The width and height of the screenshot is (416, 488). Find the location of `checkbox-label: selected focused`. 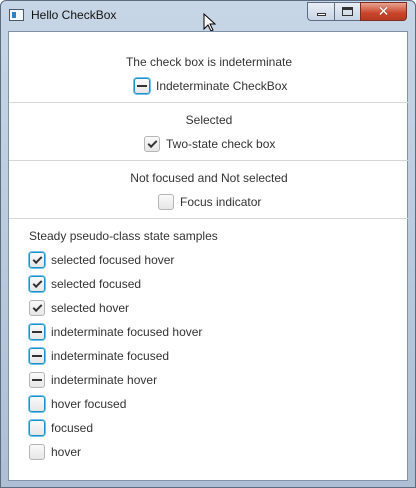

checkbox-label: selected focused is located at coordinates (96, 284).